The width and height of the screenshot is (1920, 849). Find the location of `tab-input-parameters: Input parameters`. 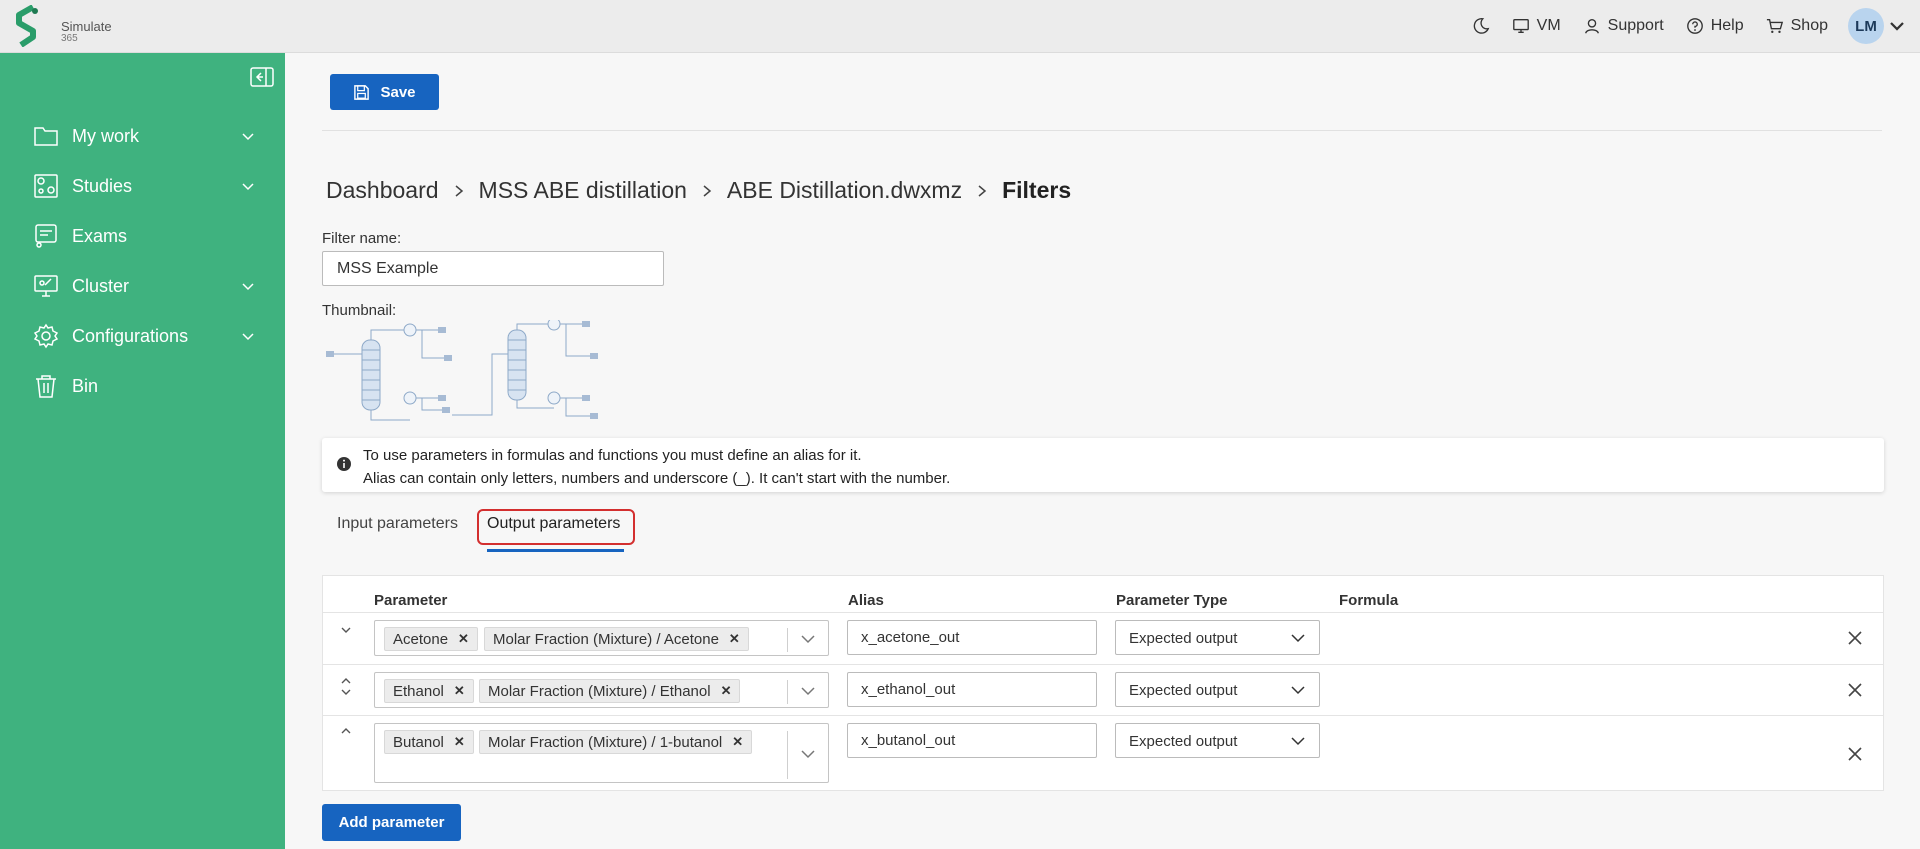

tab-input-parameters: Input parameters is located at coordinates (397, 524).